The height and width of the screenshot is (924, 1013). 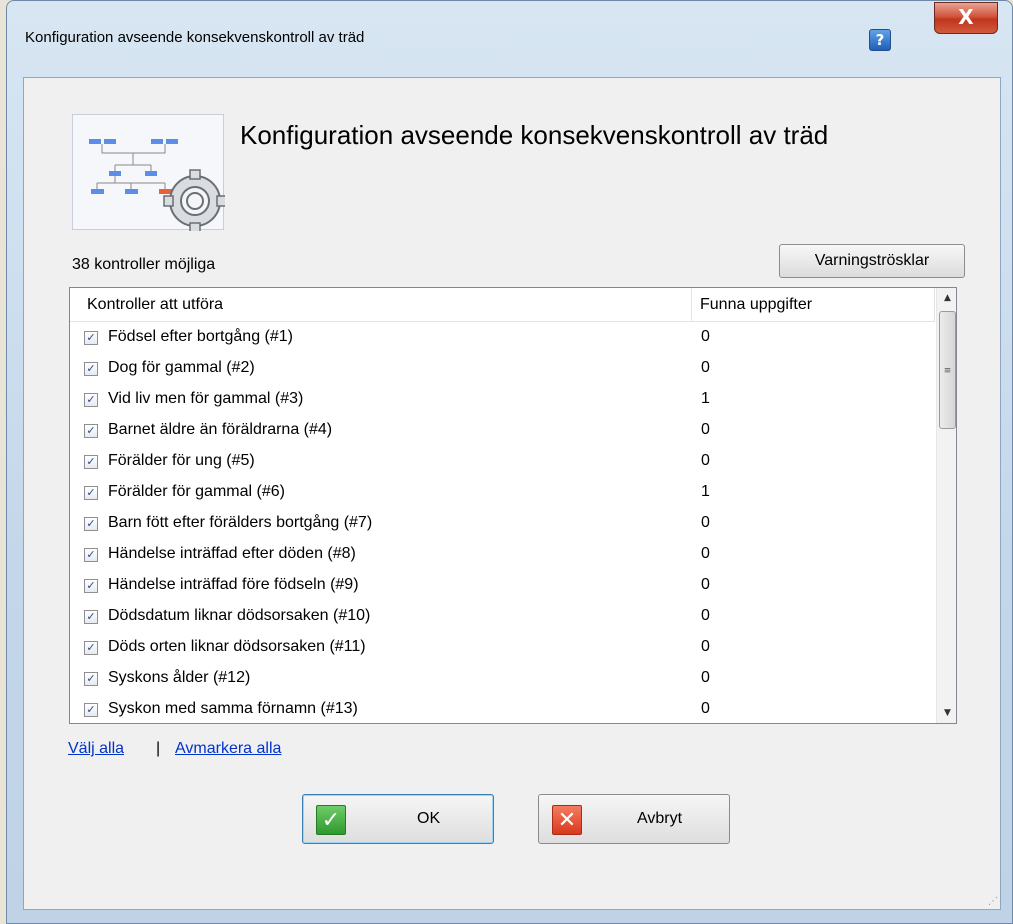 I want to click on scroll-down-arrow-icon: ▼, so click(x=946, y=713).